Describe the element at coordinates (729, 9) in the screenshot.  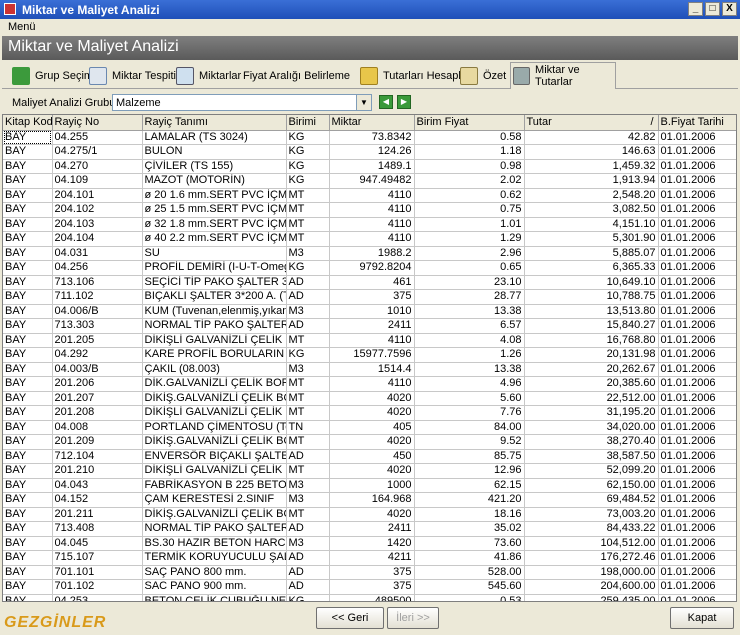
I see `close-window-button: X` at that location.